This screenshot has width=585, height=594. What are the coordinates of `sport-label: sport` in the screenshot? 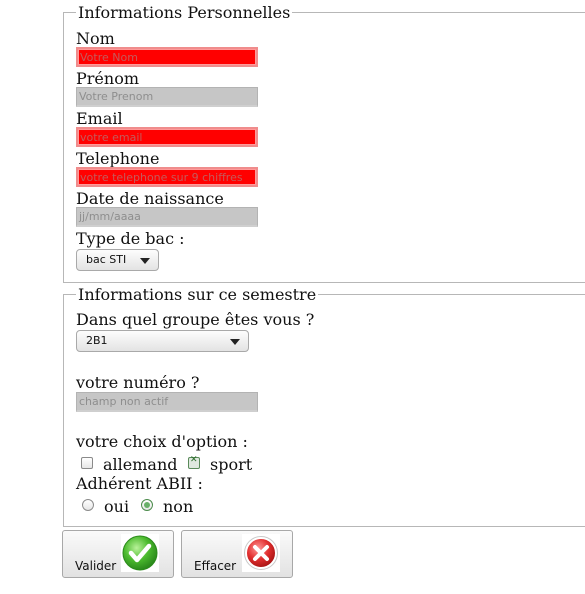 It's located at (231, 464).